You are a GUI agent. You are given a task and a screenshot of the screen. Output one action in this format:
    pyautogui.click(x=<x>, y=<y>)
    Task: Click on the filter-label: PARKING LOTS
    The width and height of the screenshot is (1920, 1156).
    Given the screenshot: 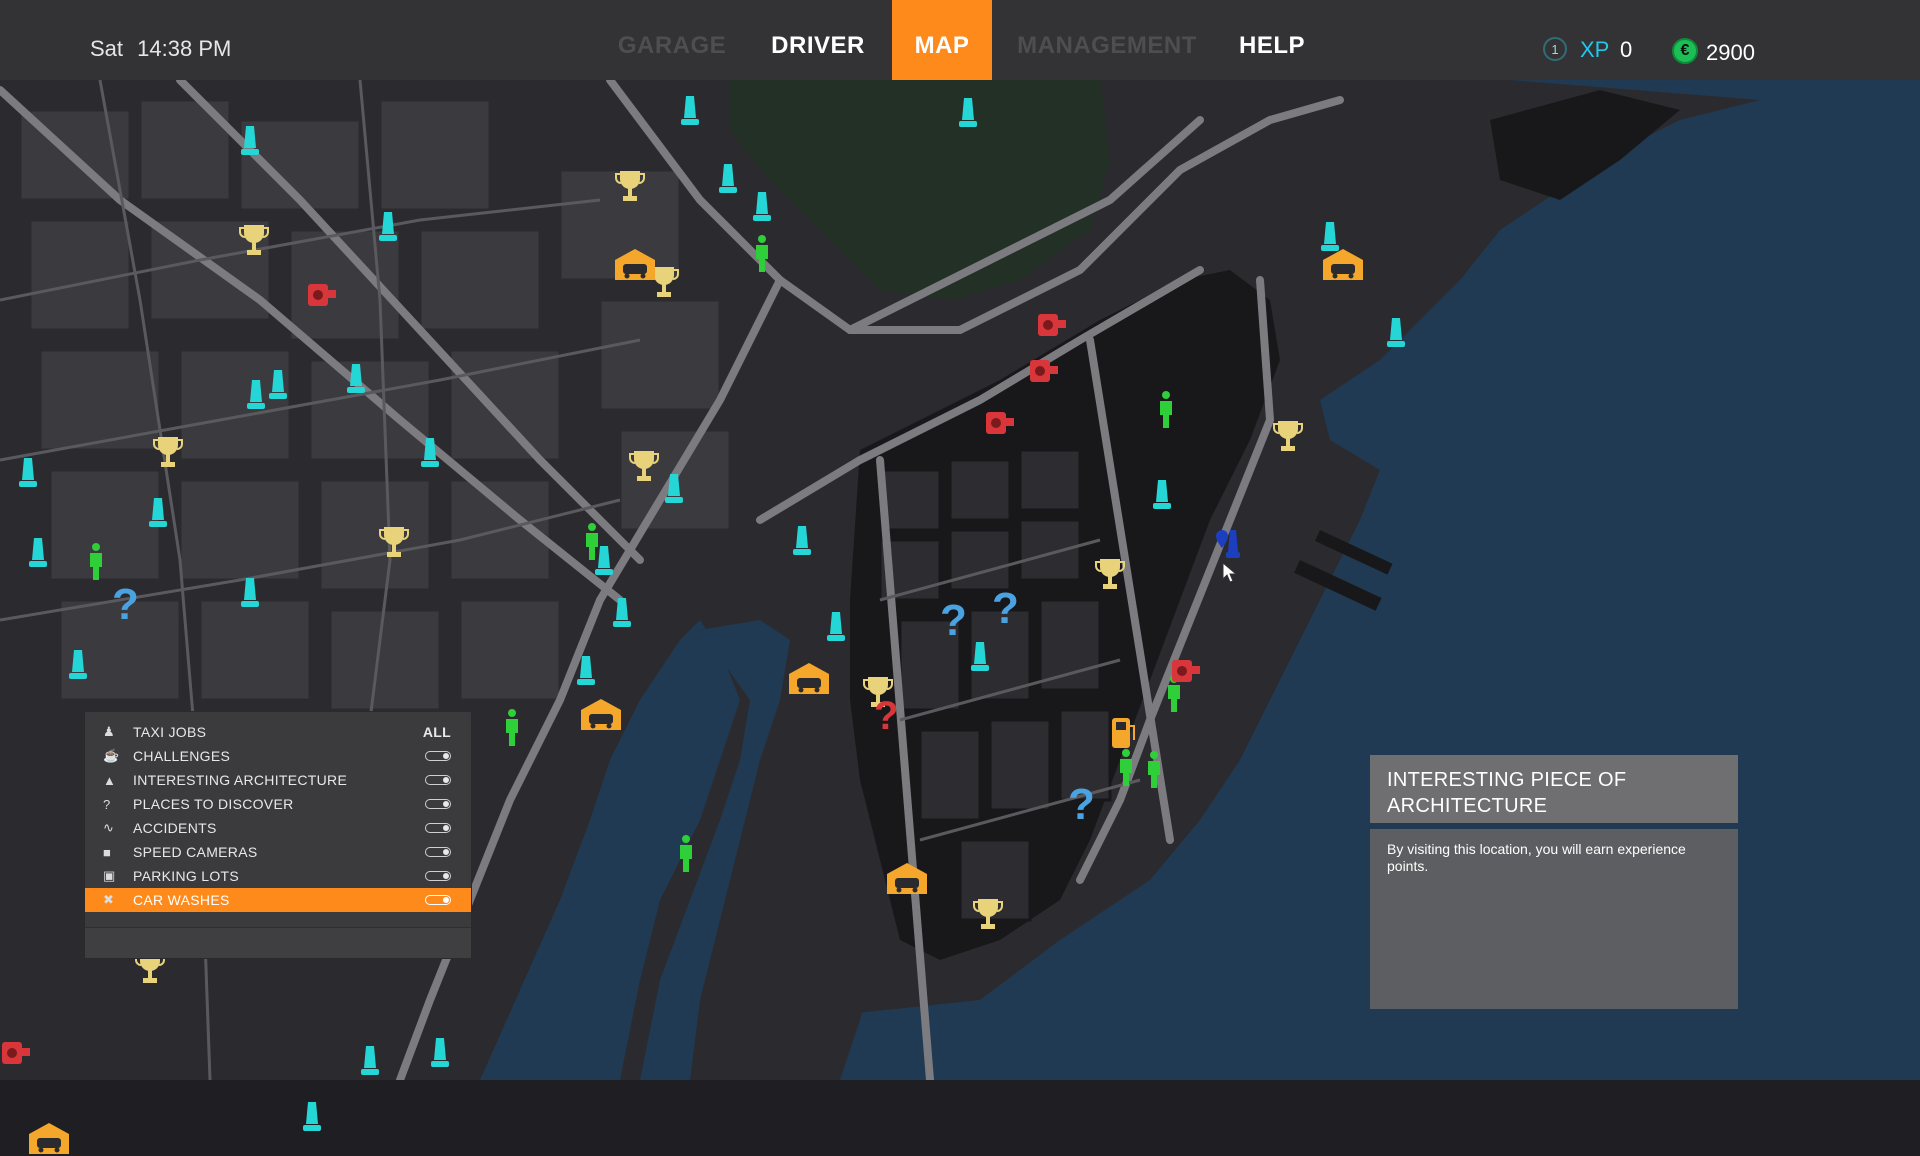 What is the action you would take?
    pyautogui.click(x=186, y=876)
    